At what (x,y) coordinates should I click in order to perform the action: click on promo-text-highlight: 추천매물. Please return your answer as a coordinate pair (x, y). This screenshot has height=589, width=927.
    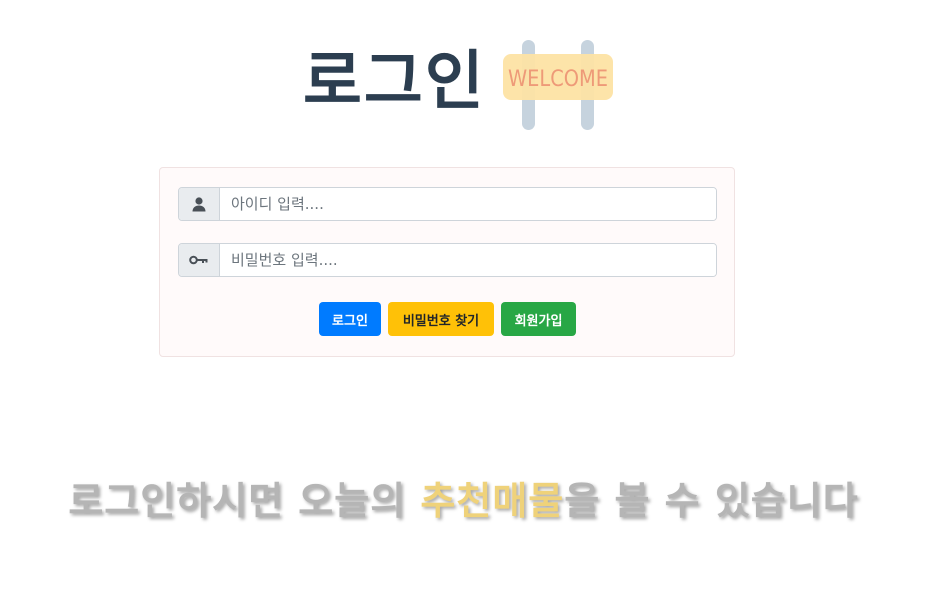
    Looking at the image, I should click on (492, 501).